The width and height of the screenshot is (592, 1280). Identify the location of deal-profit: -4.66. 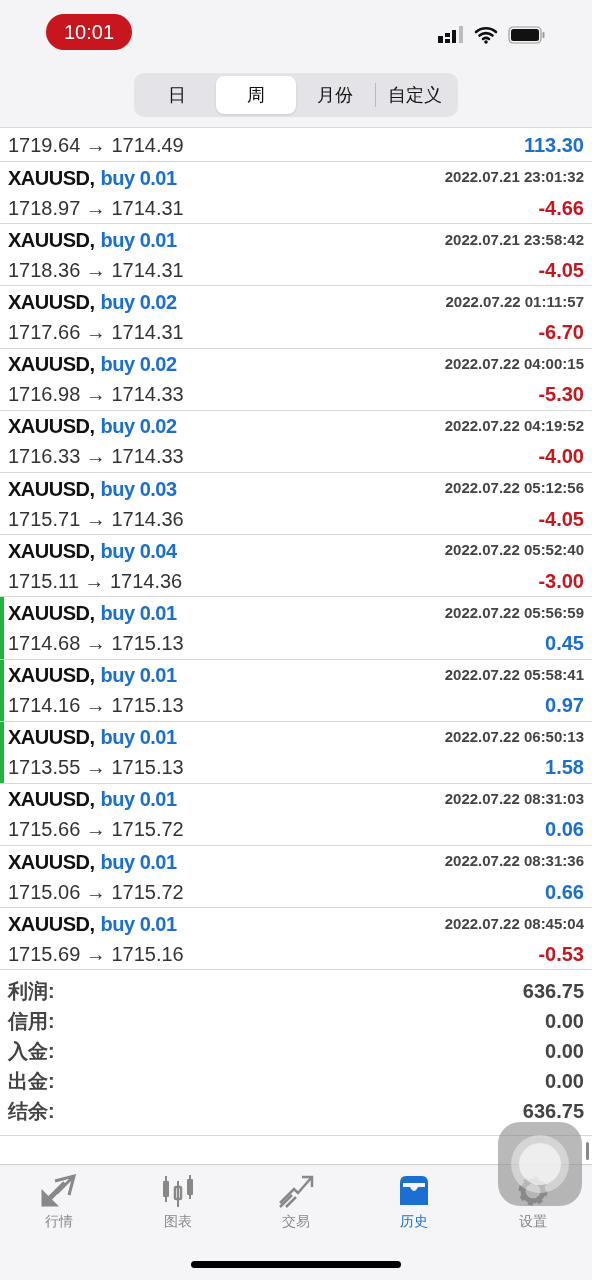
(561, 208).